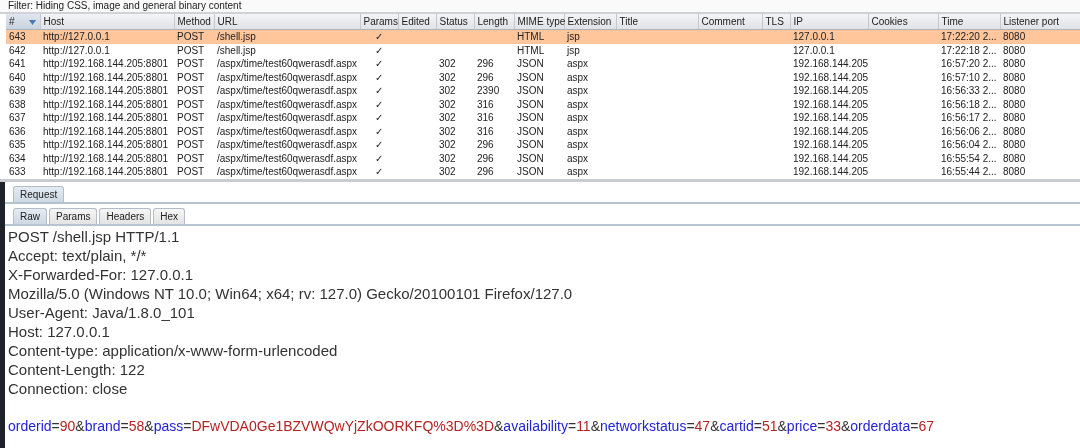 This screenshot has height=448, width=1080. Describe the element at coordinates (194, 22) in the screenshot. I see `column-header: Method` at that location.